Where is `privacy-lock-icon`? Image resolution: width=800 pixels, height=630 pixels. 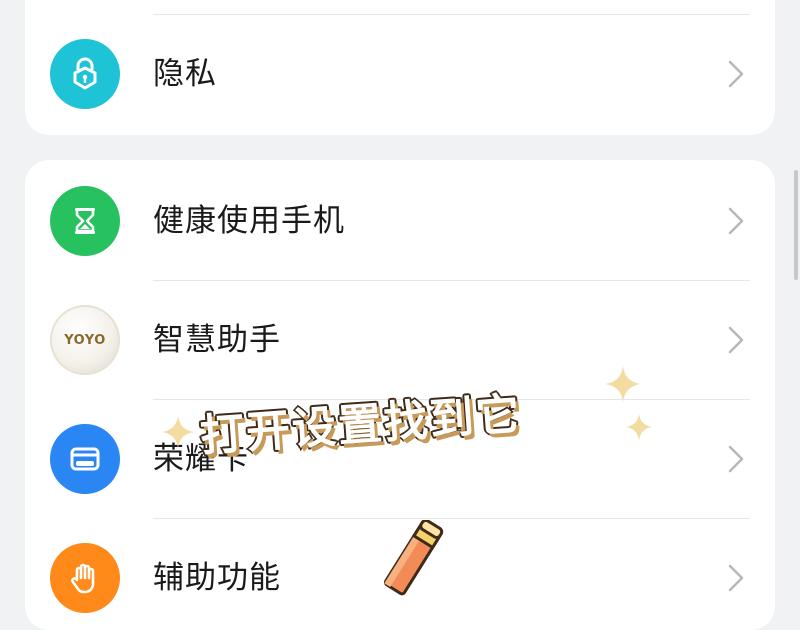
privacy-lock-icon is located at coordinates (85, 74).